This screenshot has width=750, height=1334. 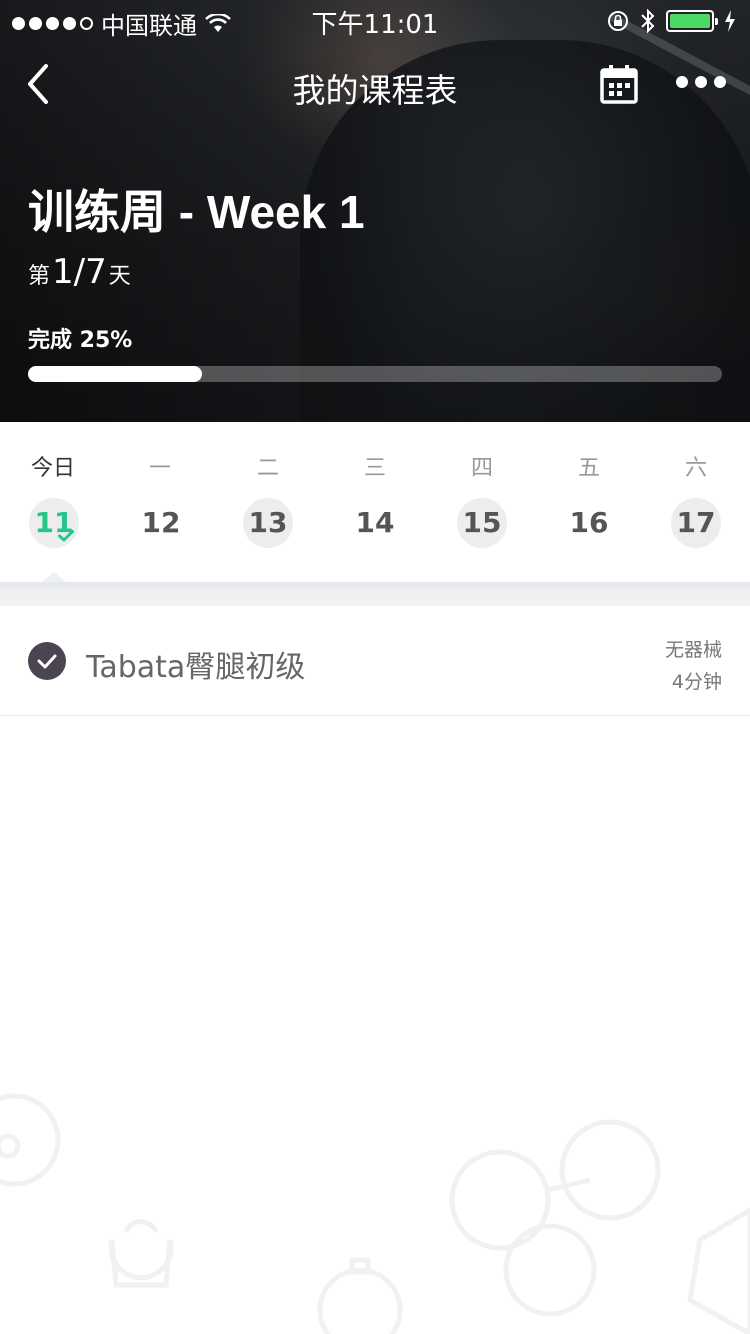 I want to click on selected-day-pointer, so click(x=54, y=577).